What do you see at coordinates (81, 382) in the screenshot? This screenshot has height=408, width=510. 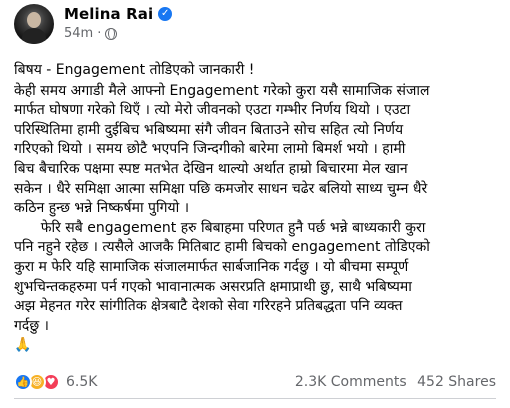 I see `reaction-count: 6.5K` at bounding box center [81, 382].